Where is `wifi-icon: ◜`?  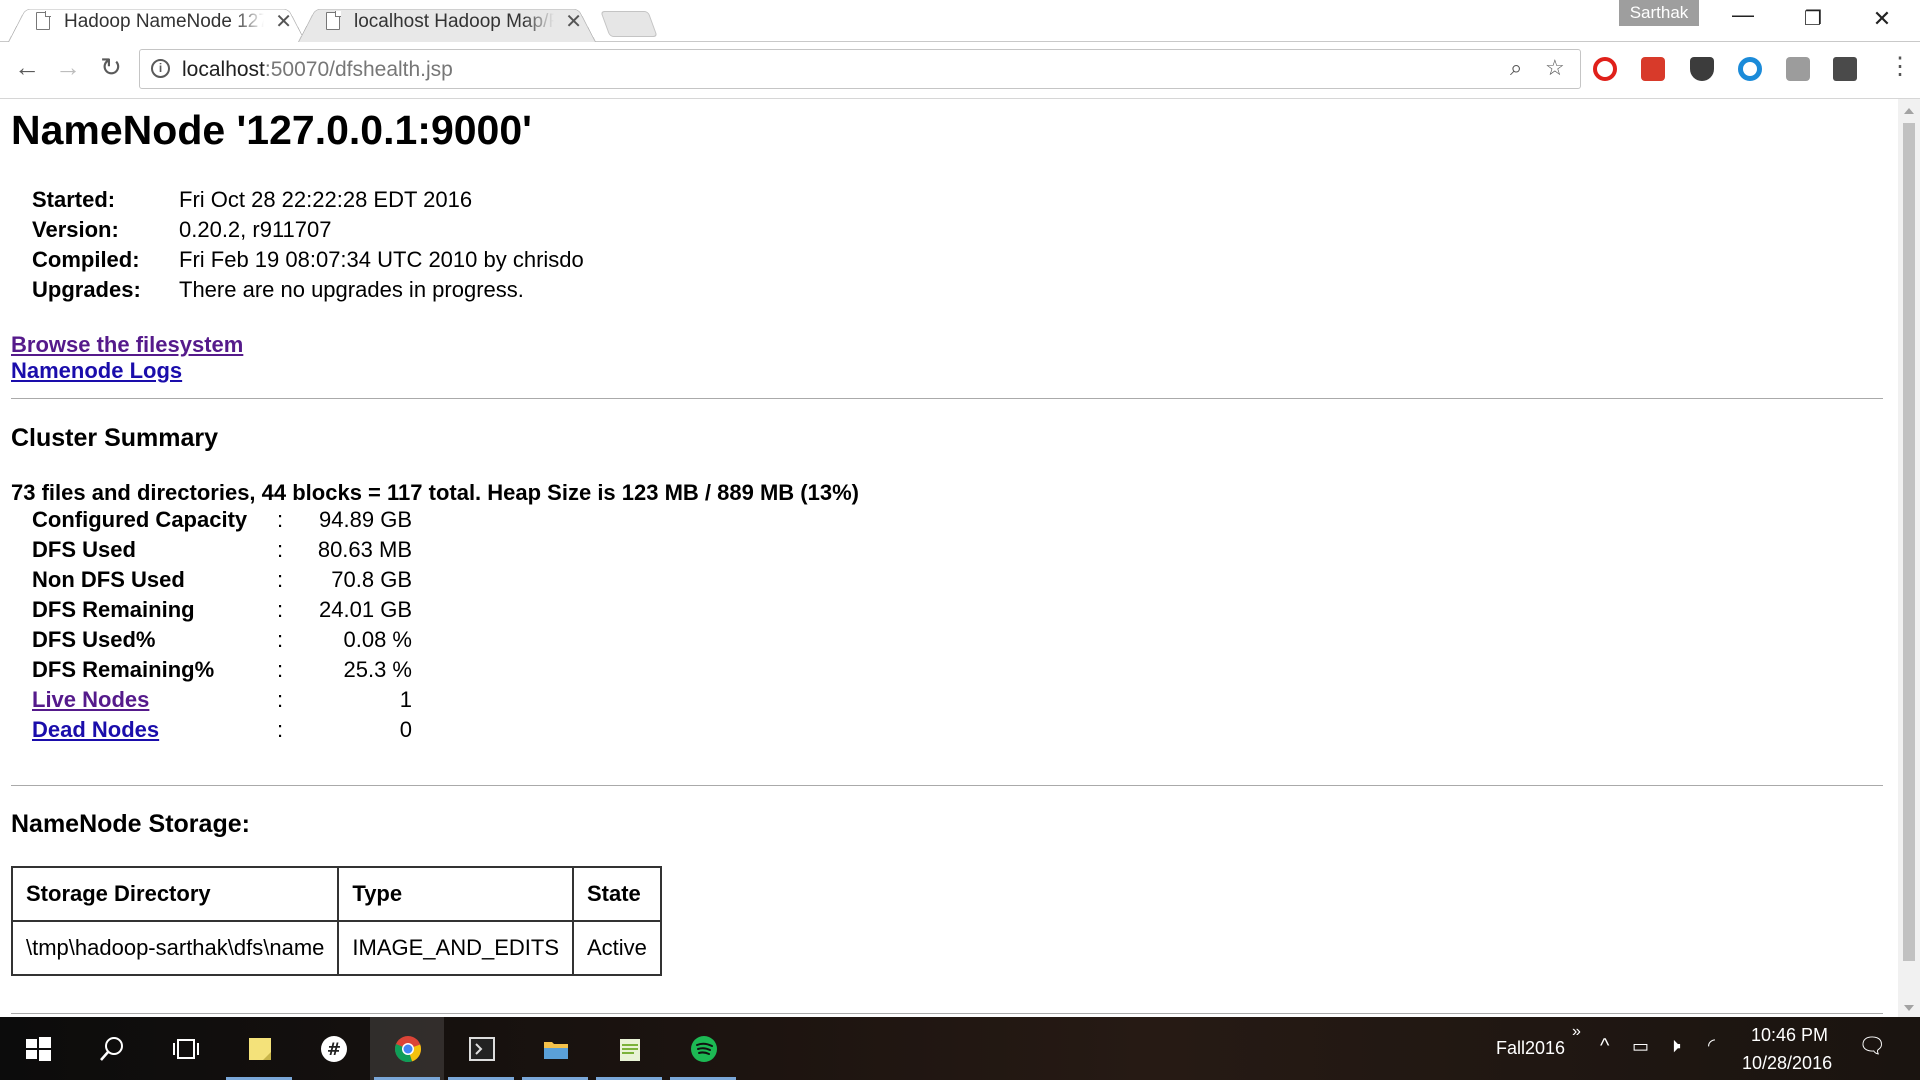
wifi-icon: ◜ is located at coordinates (1711, 1045).